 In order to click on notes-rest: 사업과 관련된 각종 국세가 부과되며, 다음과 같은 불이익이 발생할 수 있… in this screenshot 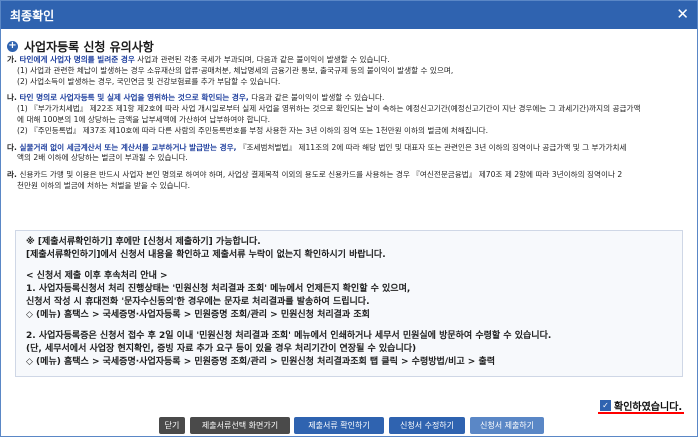, I will do `click(262, 59)`.